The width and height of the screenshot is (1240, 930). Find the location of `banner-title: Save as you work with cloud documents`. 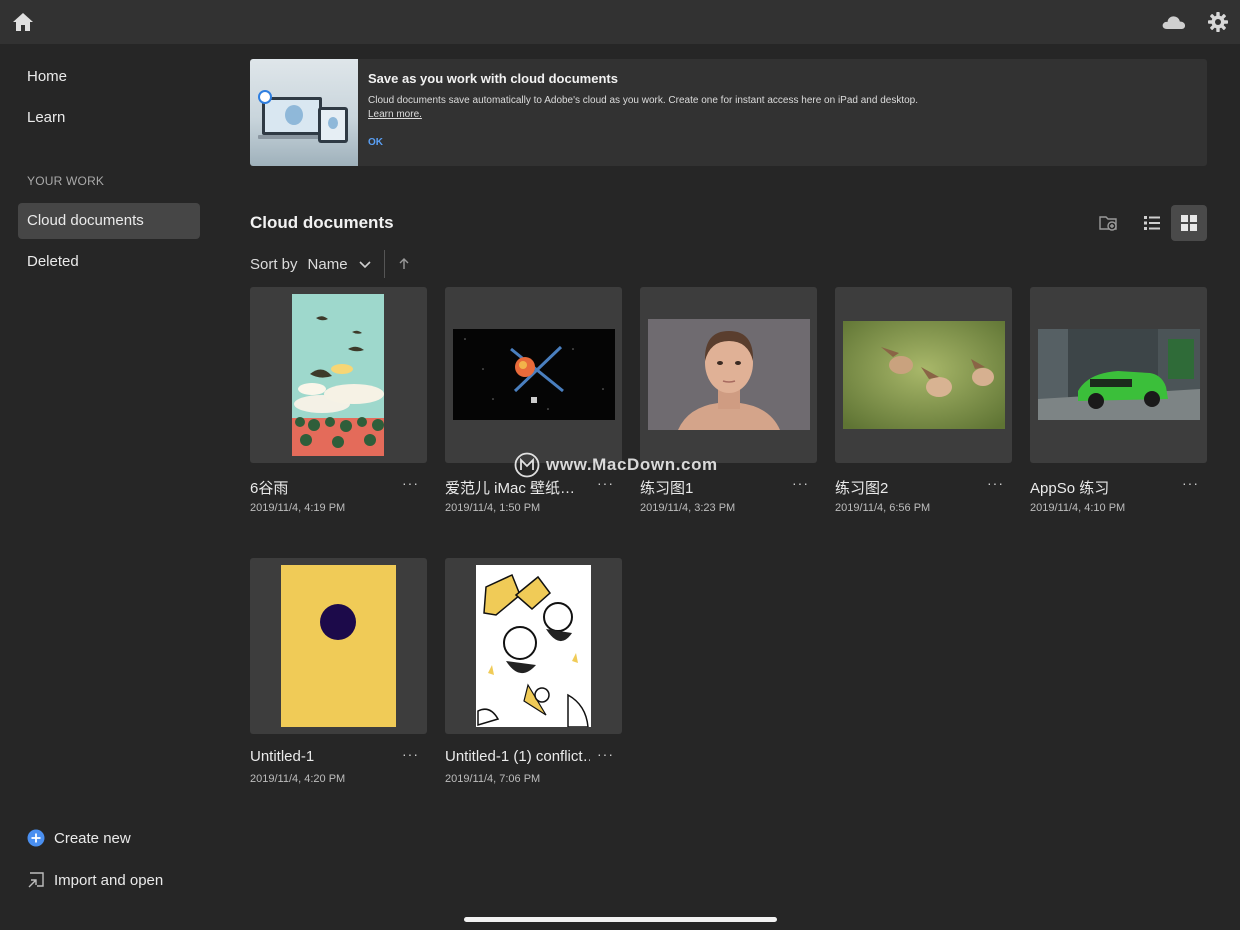

banner-title: Save as you work with cloud documents is located at coordinates (493, 78).